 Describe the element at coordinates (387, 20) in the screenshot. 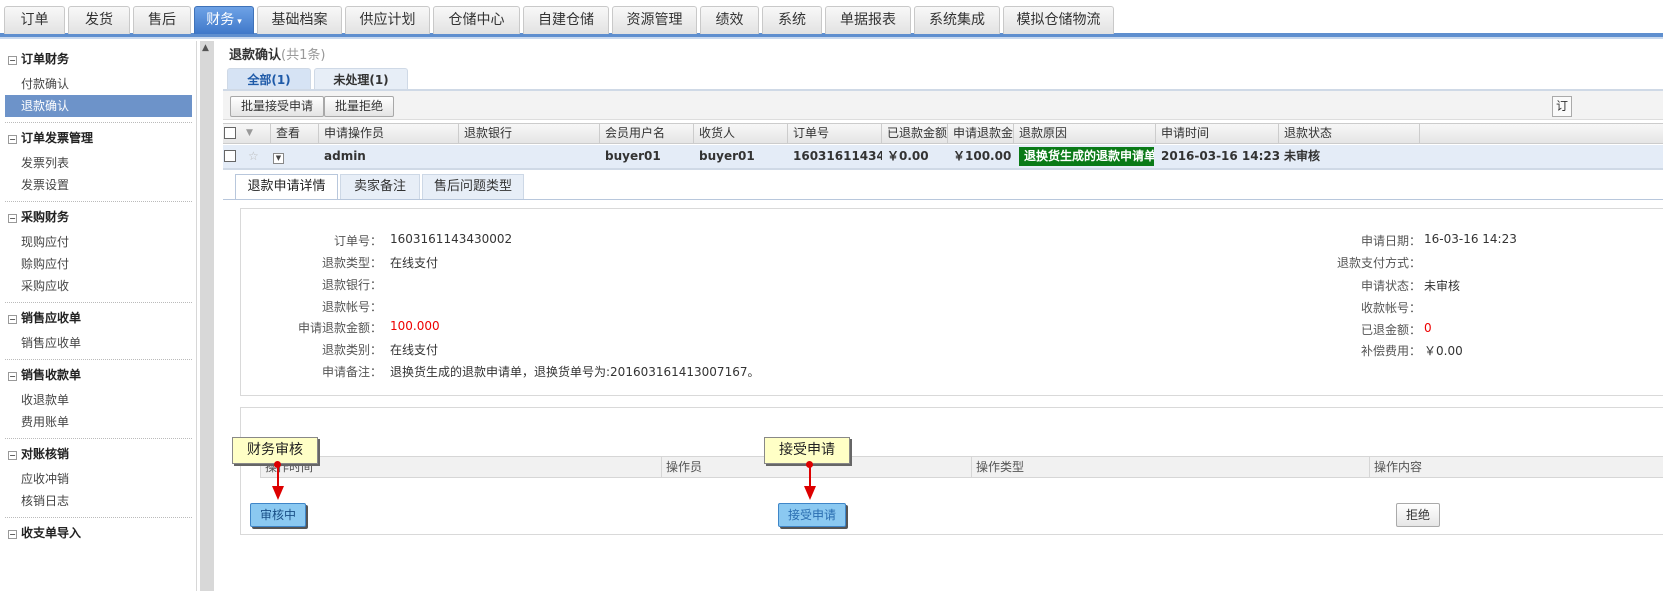

I see `nav-tab-supply-plan: 供应计划` at that location.